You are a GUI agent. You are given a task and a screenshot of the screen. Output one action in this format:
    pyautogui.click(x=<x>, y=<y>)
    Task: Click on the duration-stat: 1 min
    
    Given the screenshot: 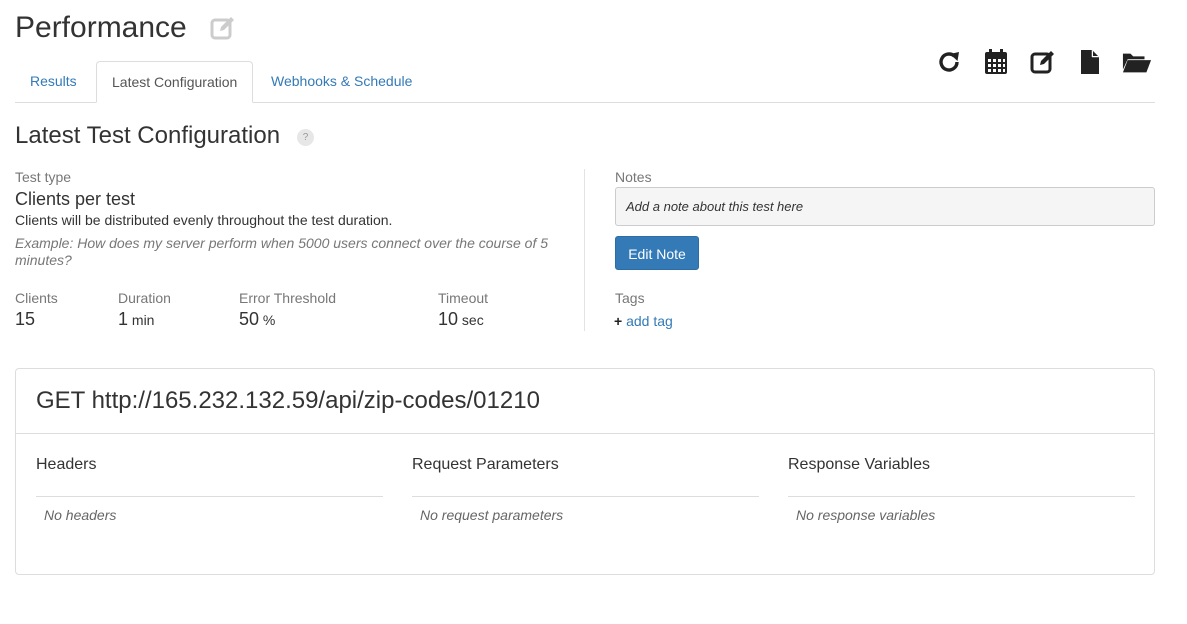 What is the action you would take?
    pyautogui.click(x=136, y=319)
    